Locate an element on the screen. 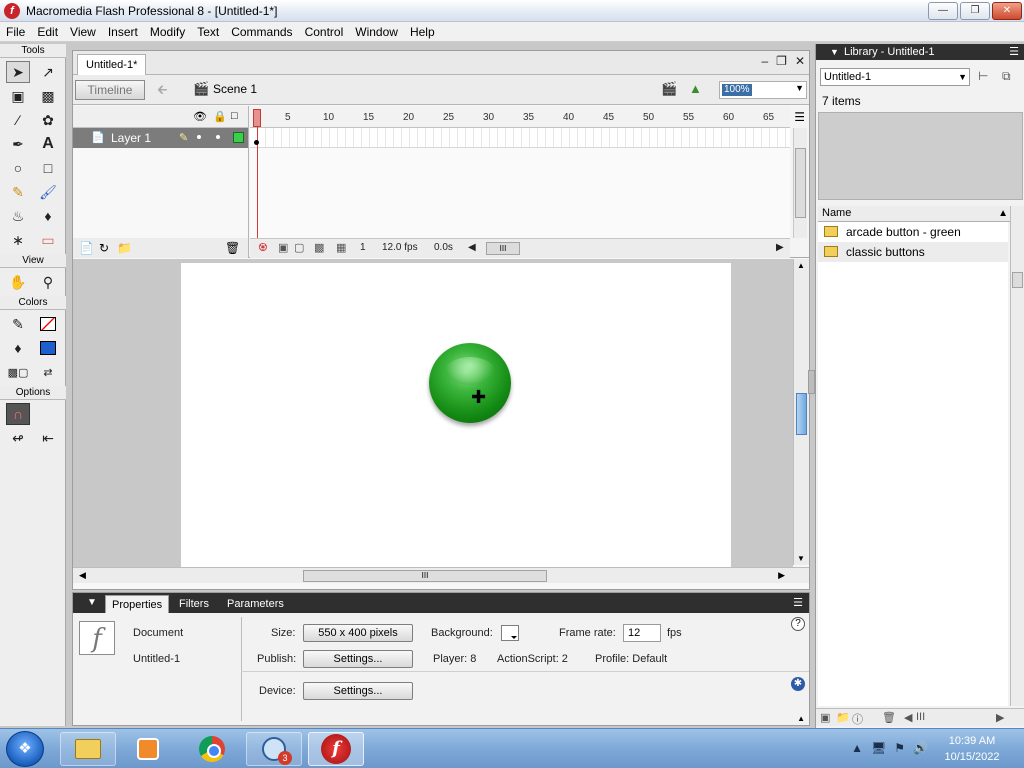 This screenshot has height=768, width=1024. name-column-header: Name ▲ is located at coordinates (914, 214).